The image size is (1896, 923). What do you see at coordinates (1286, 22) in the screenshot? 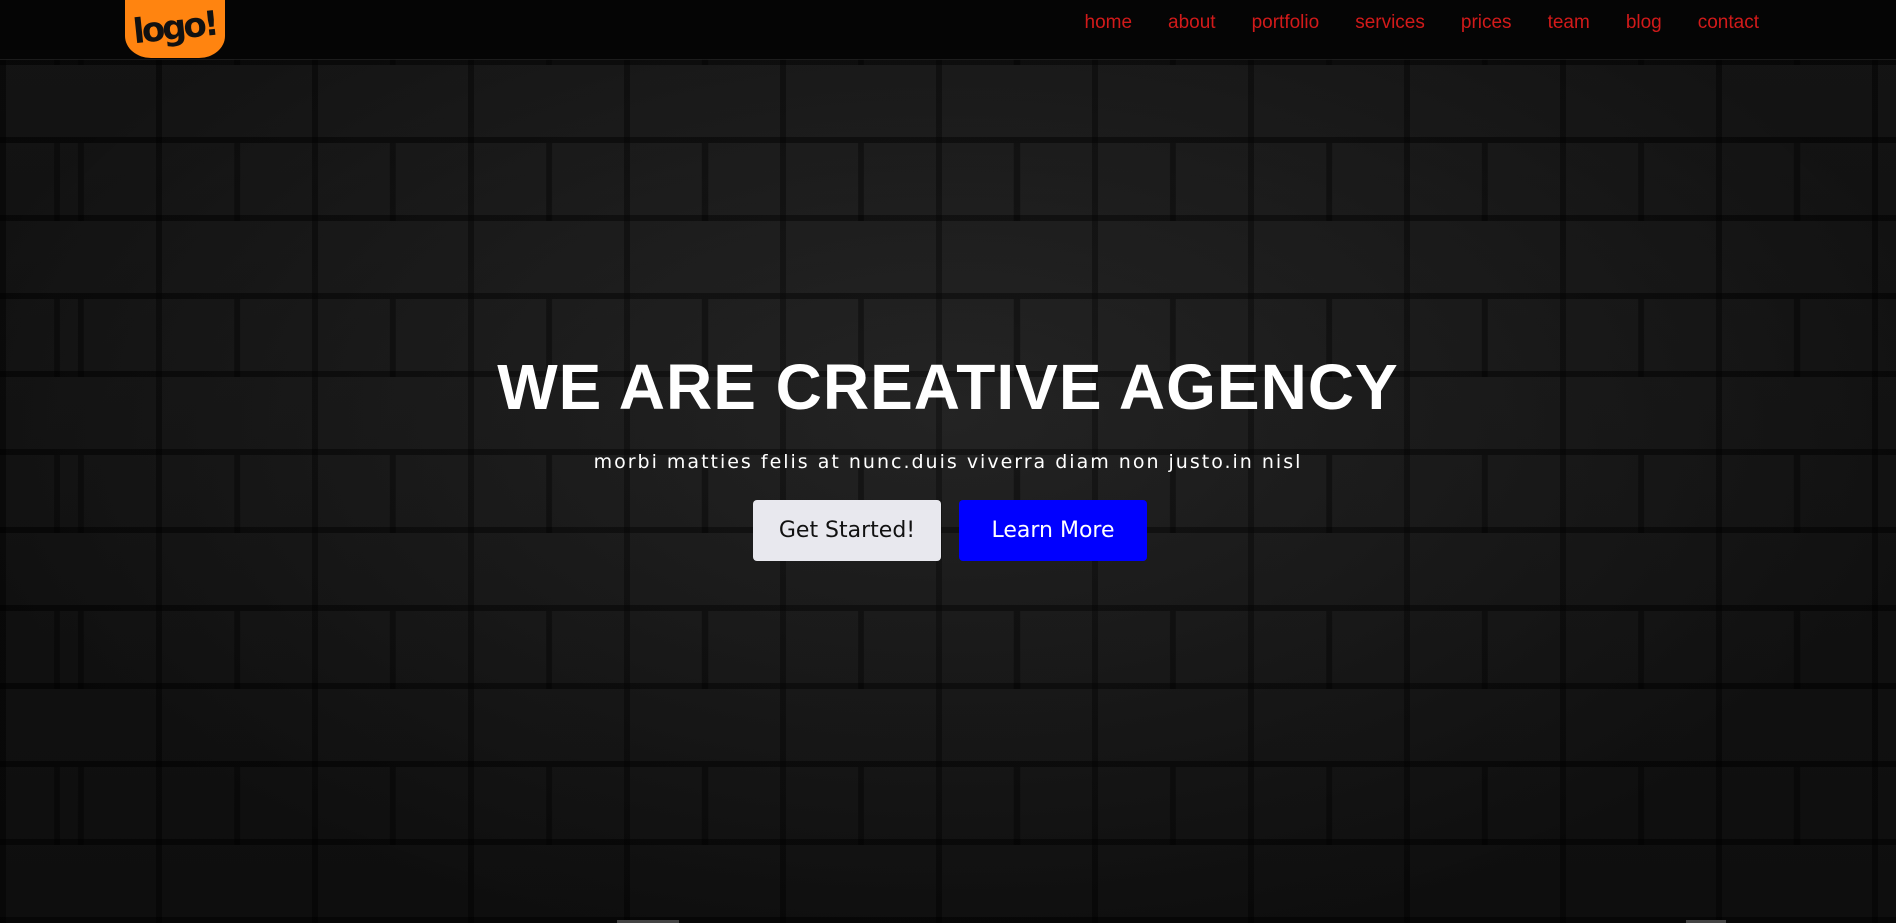
I see `nav-link-portfolio: portfolio` at bounding box center [1286, 22].